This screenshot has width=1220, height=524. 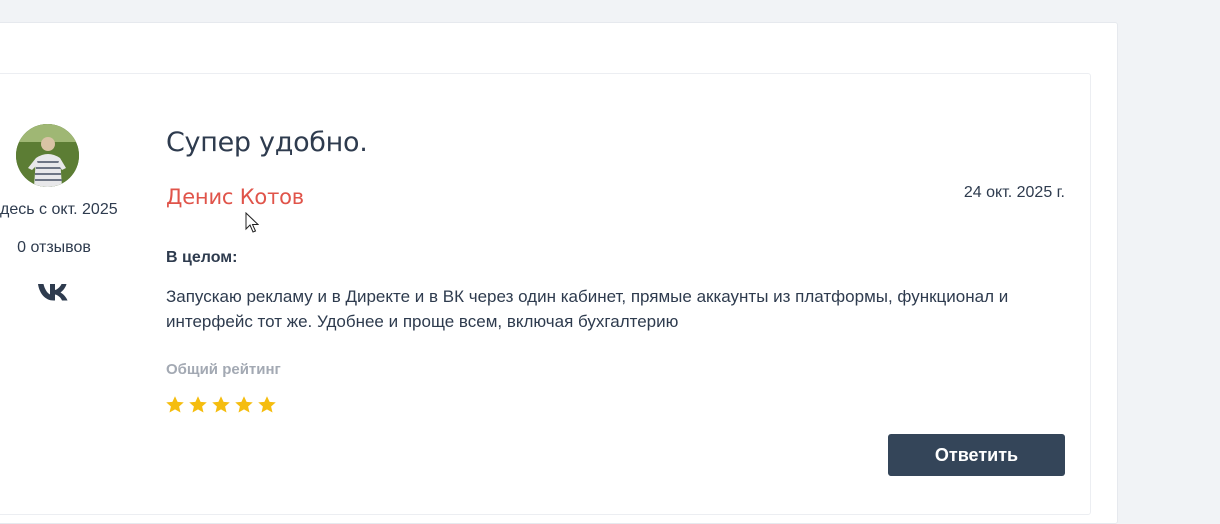 What do you see at coordinates (267, 142) in the screenshot?
I see `review-title: Супер удобно.` at bounding box center [267, 142].